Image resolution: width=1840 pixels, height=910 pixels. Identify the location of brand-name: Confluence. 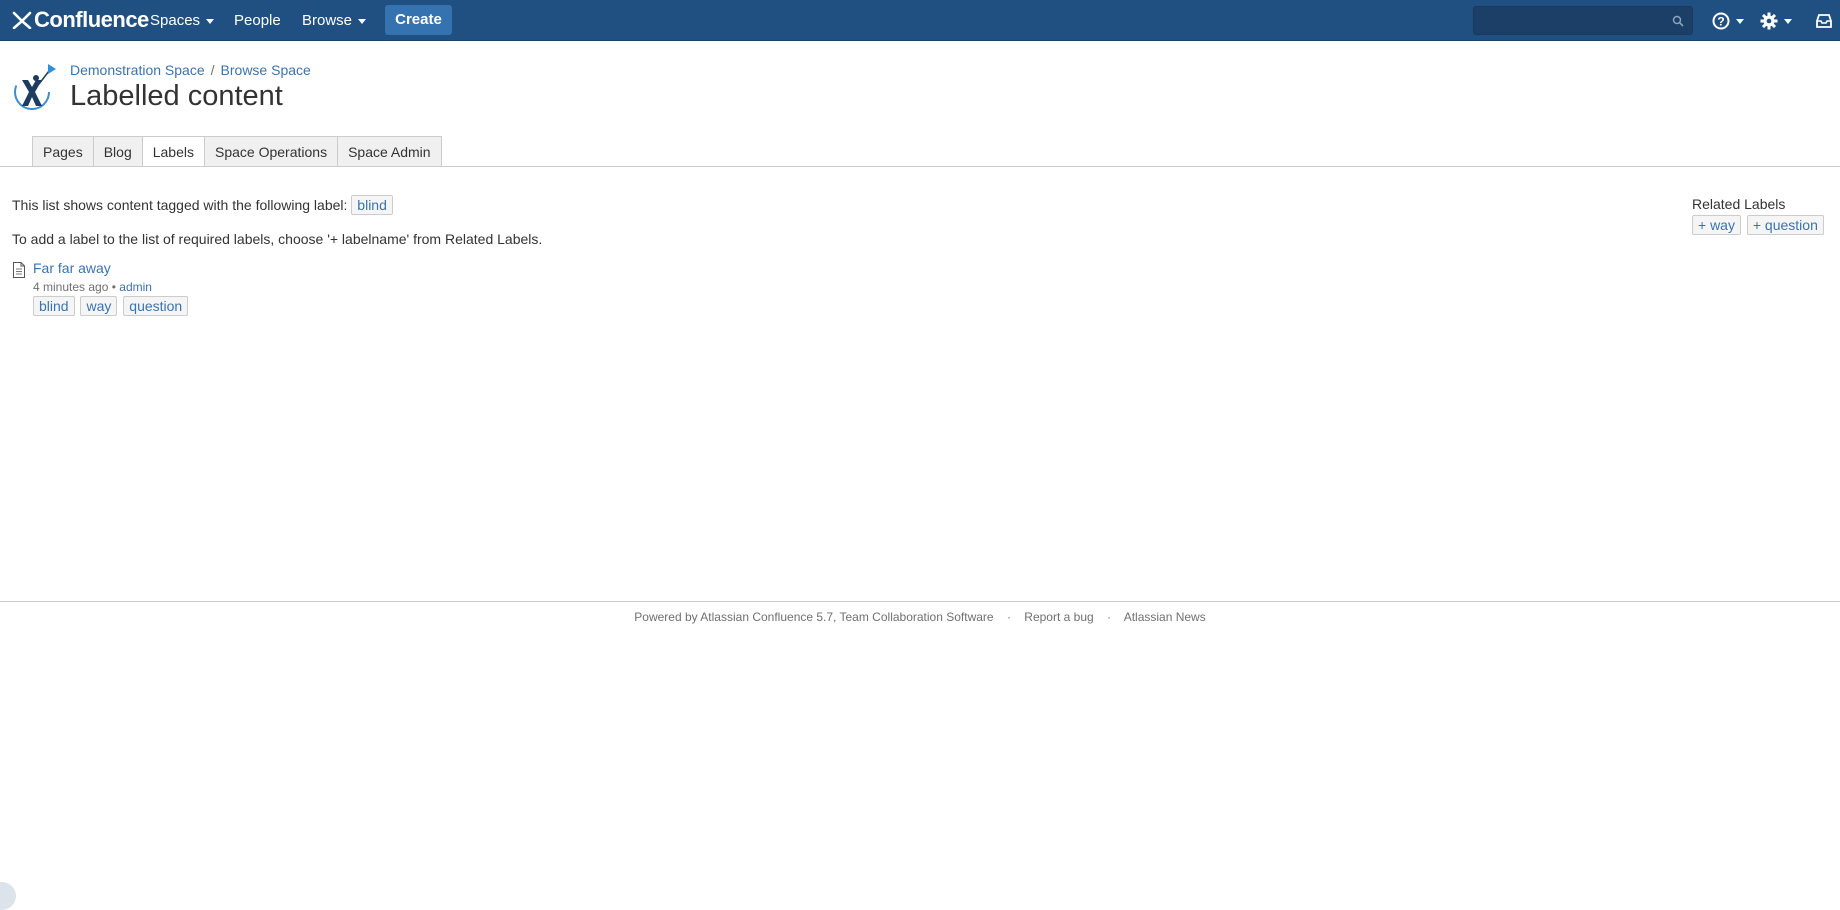
(91, 19).